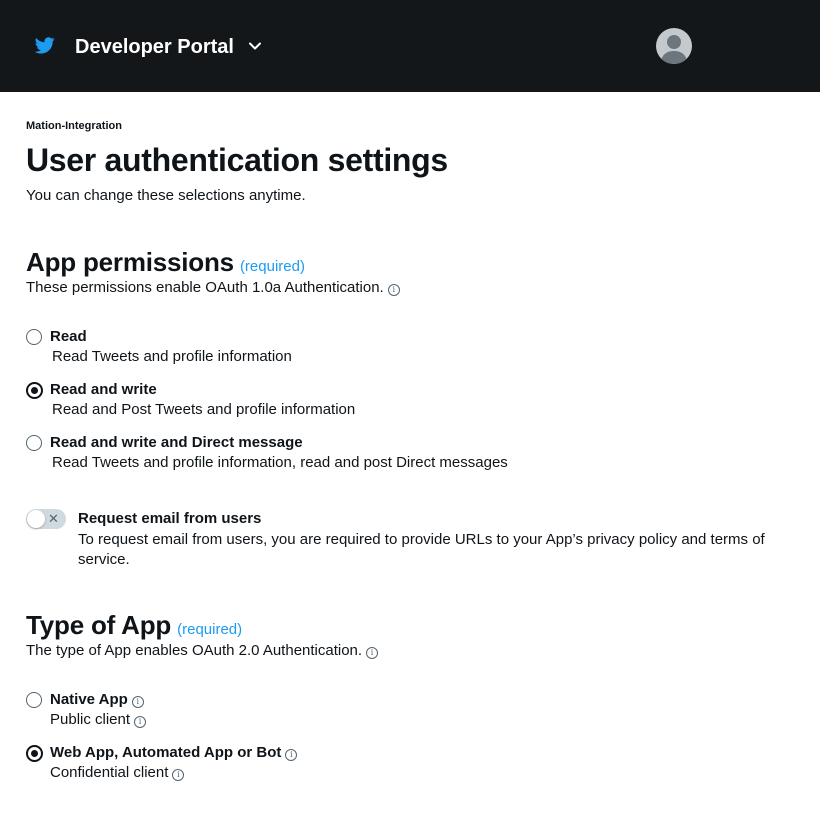 Image resolution: width=820 pixels, height=825 pixels. What do you see at coordinates (166, 195) in the screenshot?
I see `page-subtitle: You can change these selections anytime.` at bounding box center [166, 195].